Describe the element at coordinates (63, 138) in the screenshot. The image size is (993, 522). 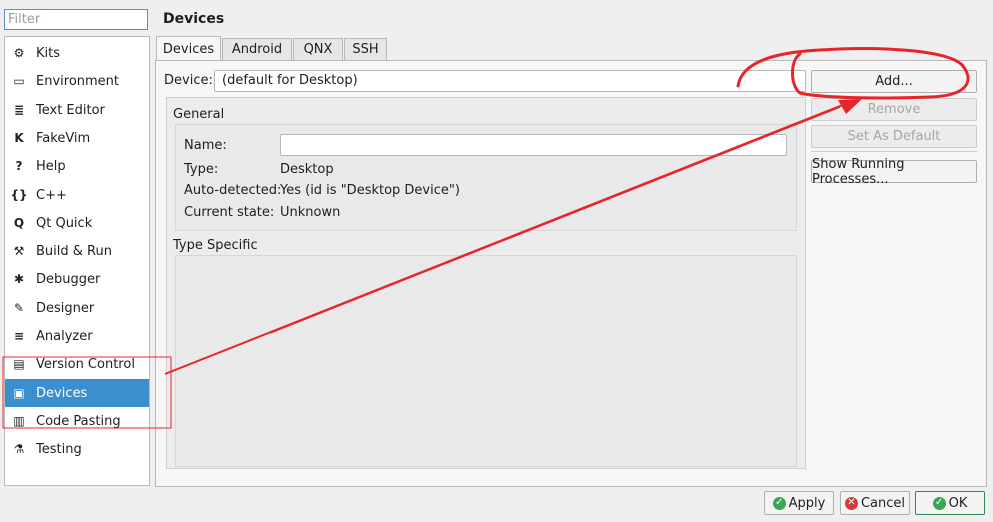
I see `sidebar-item-label: FakeVim` at that location.